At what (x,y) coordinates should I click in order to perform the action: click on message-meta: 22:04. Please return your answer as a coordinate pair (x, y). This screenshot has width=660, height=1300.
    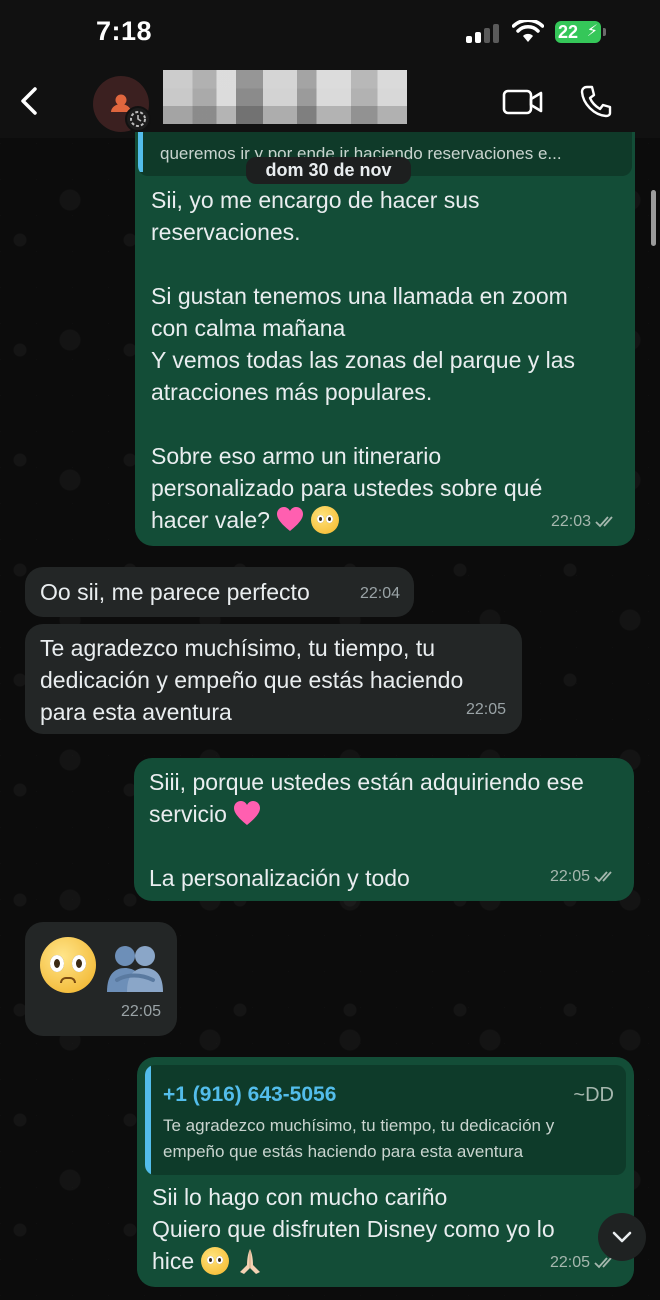
    Looking at the image, I should click on (380, 594).